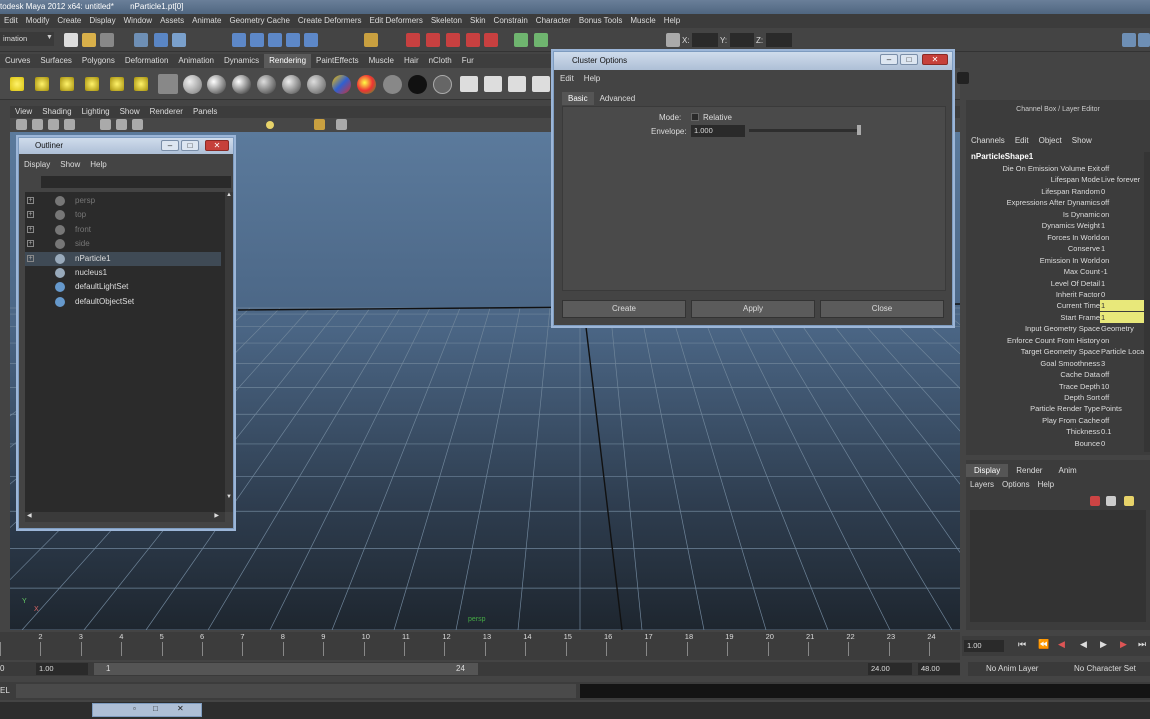 The width and height of the screenshot is (1150, 719). What do you see at coordinates (123, 201) in the screenshot?
I see `outliner-item: + persp` at bounding box center [123, 201].